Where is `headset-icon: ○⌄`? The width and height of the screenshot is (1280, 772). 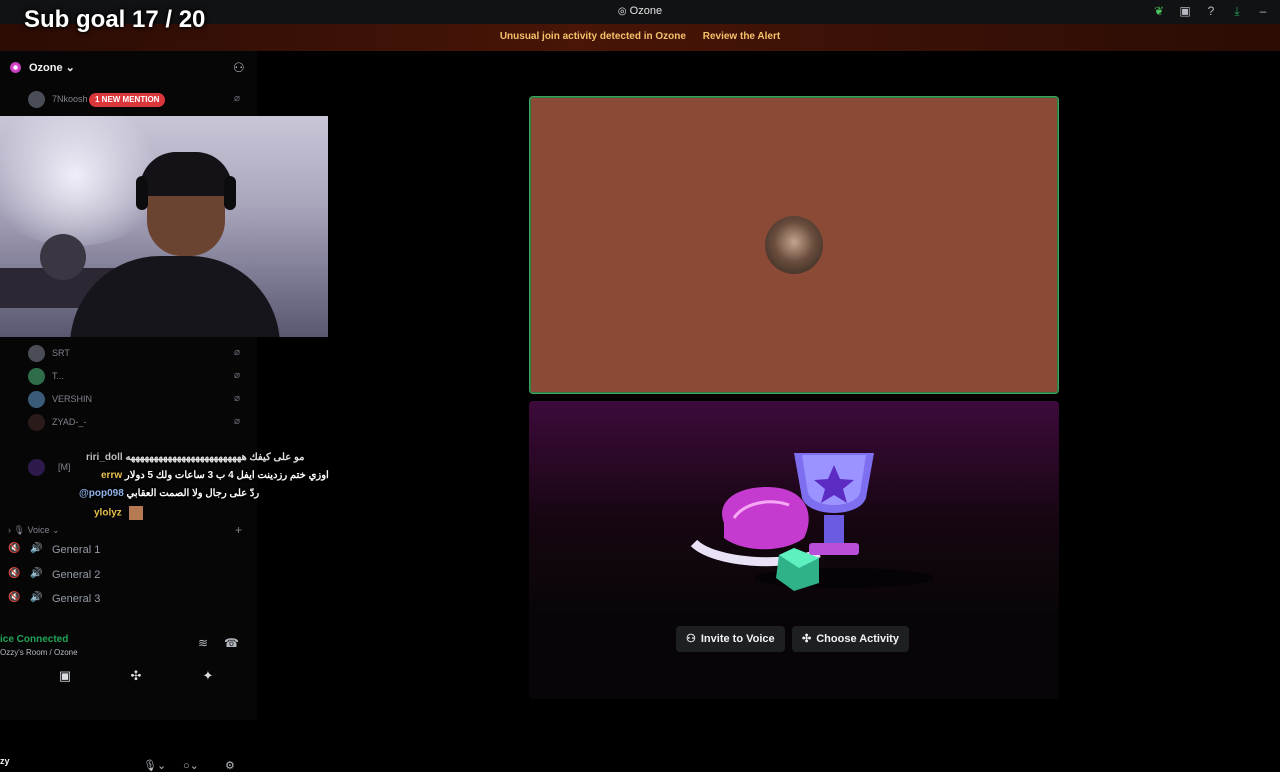 headset-icon: ○⌄ is located at coordinates (191, 765).